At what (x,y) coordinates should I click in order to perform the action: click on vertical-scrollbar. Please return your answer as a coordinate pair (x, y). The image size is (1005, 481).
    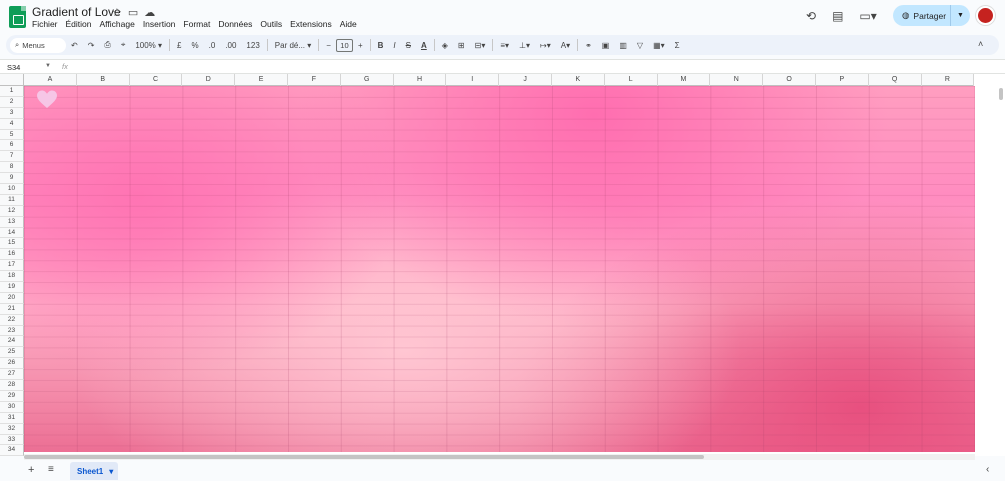
    Looking at the image, I should click on (1001, 94).